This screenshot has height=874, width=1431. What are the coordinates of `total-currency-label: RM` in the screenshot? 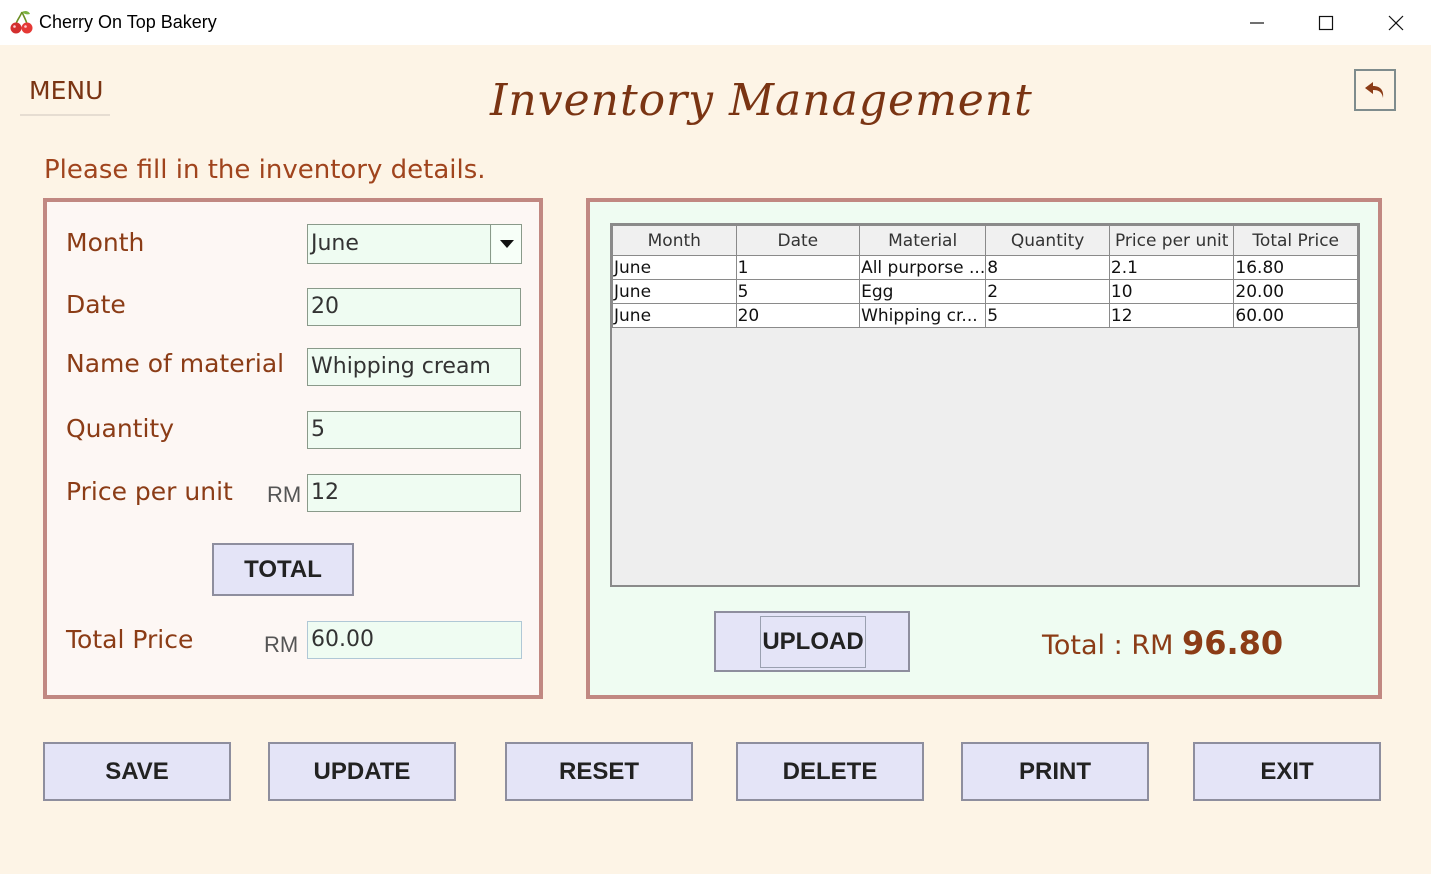 It's located at (281, 644).